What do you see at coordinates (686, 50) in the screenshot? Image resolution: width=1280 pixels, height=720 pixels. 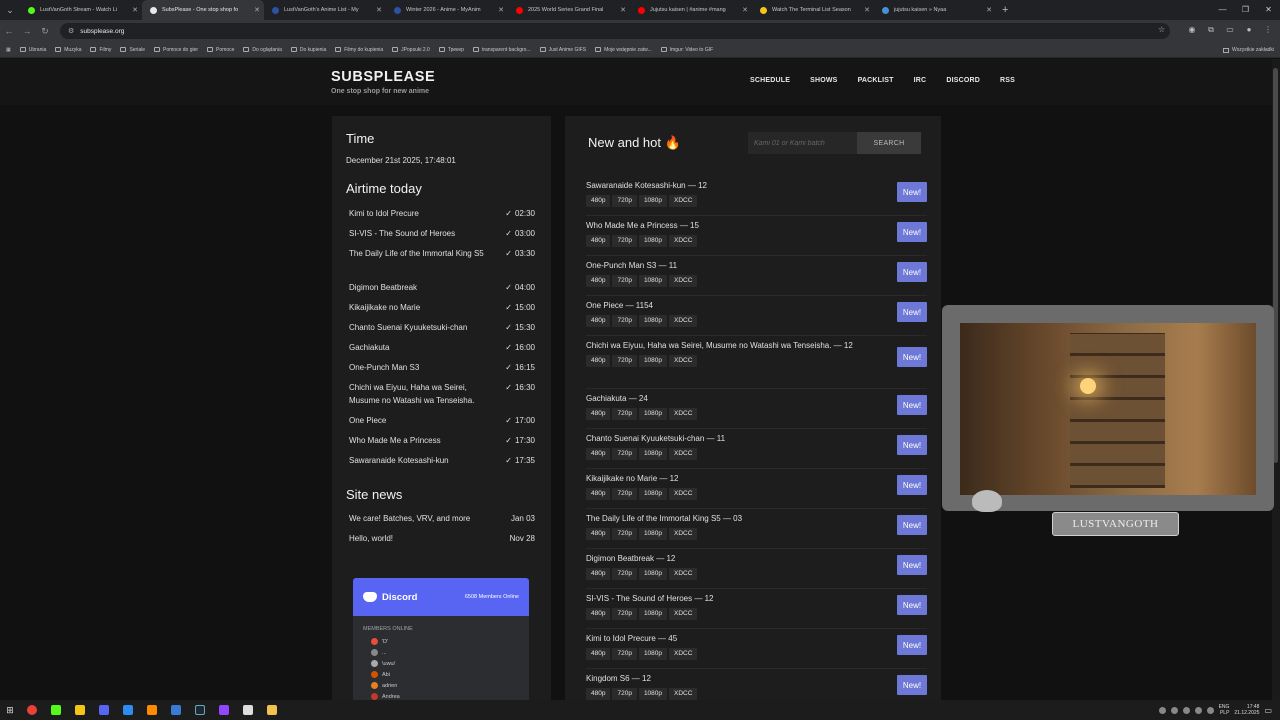 I see `bookmark-item: Imgur: Video to GIF` at bounding box center [686, 50].